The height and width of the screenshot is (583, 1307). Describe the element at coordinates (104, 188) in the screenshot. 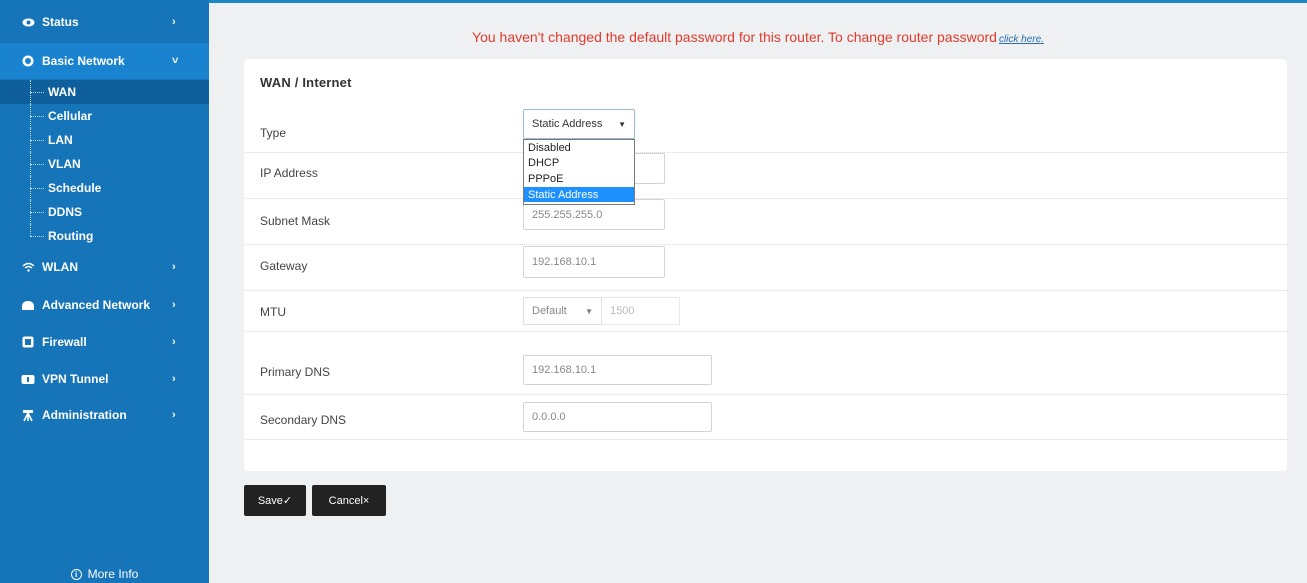

I see `sidebar-item-schedule: Schedule` at that location.